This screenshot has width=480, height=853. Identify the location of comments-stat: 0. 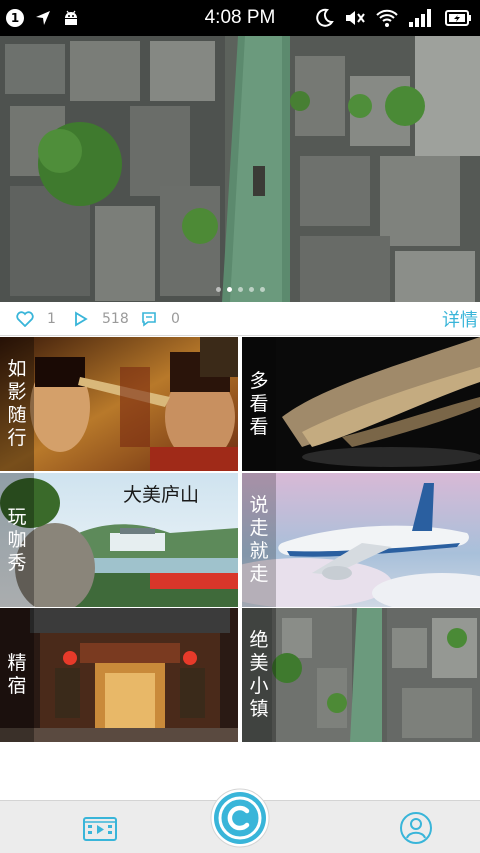
(160, 319).